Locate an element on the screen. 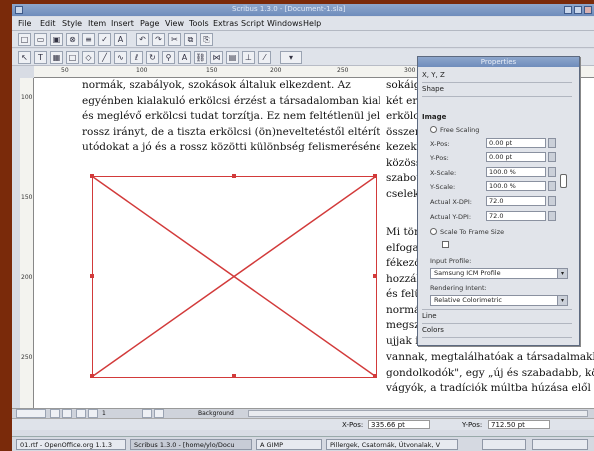 The width and height of the screenshot is (594, 451). rendering-intent-select: Relative Colorimetric ▾ is located at coordinates (499, 300).